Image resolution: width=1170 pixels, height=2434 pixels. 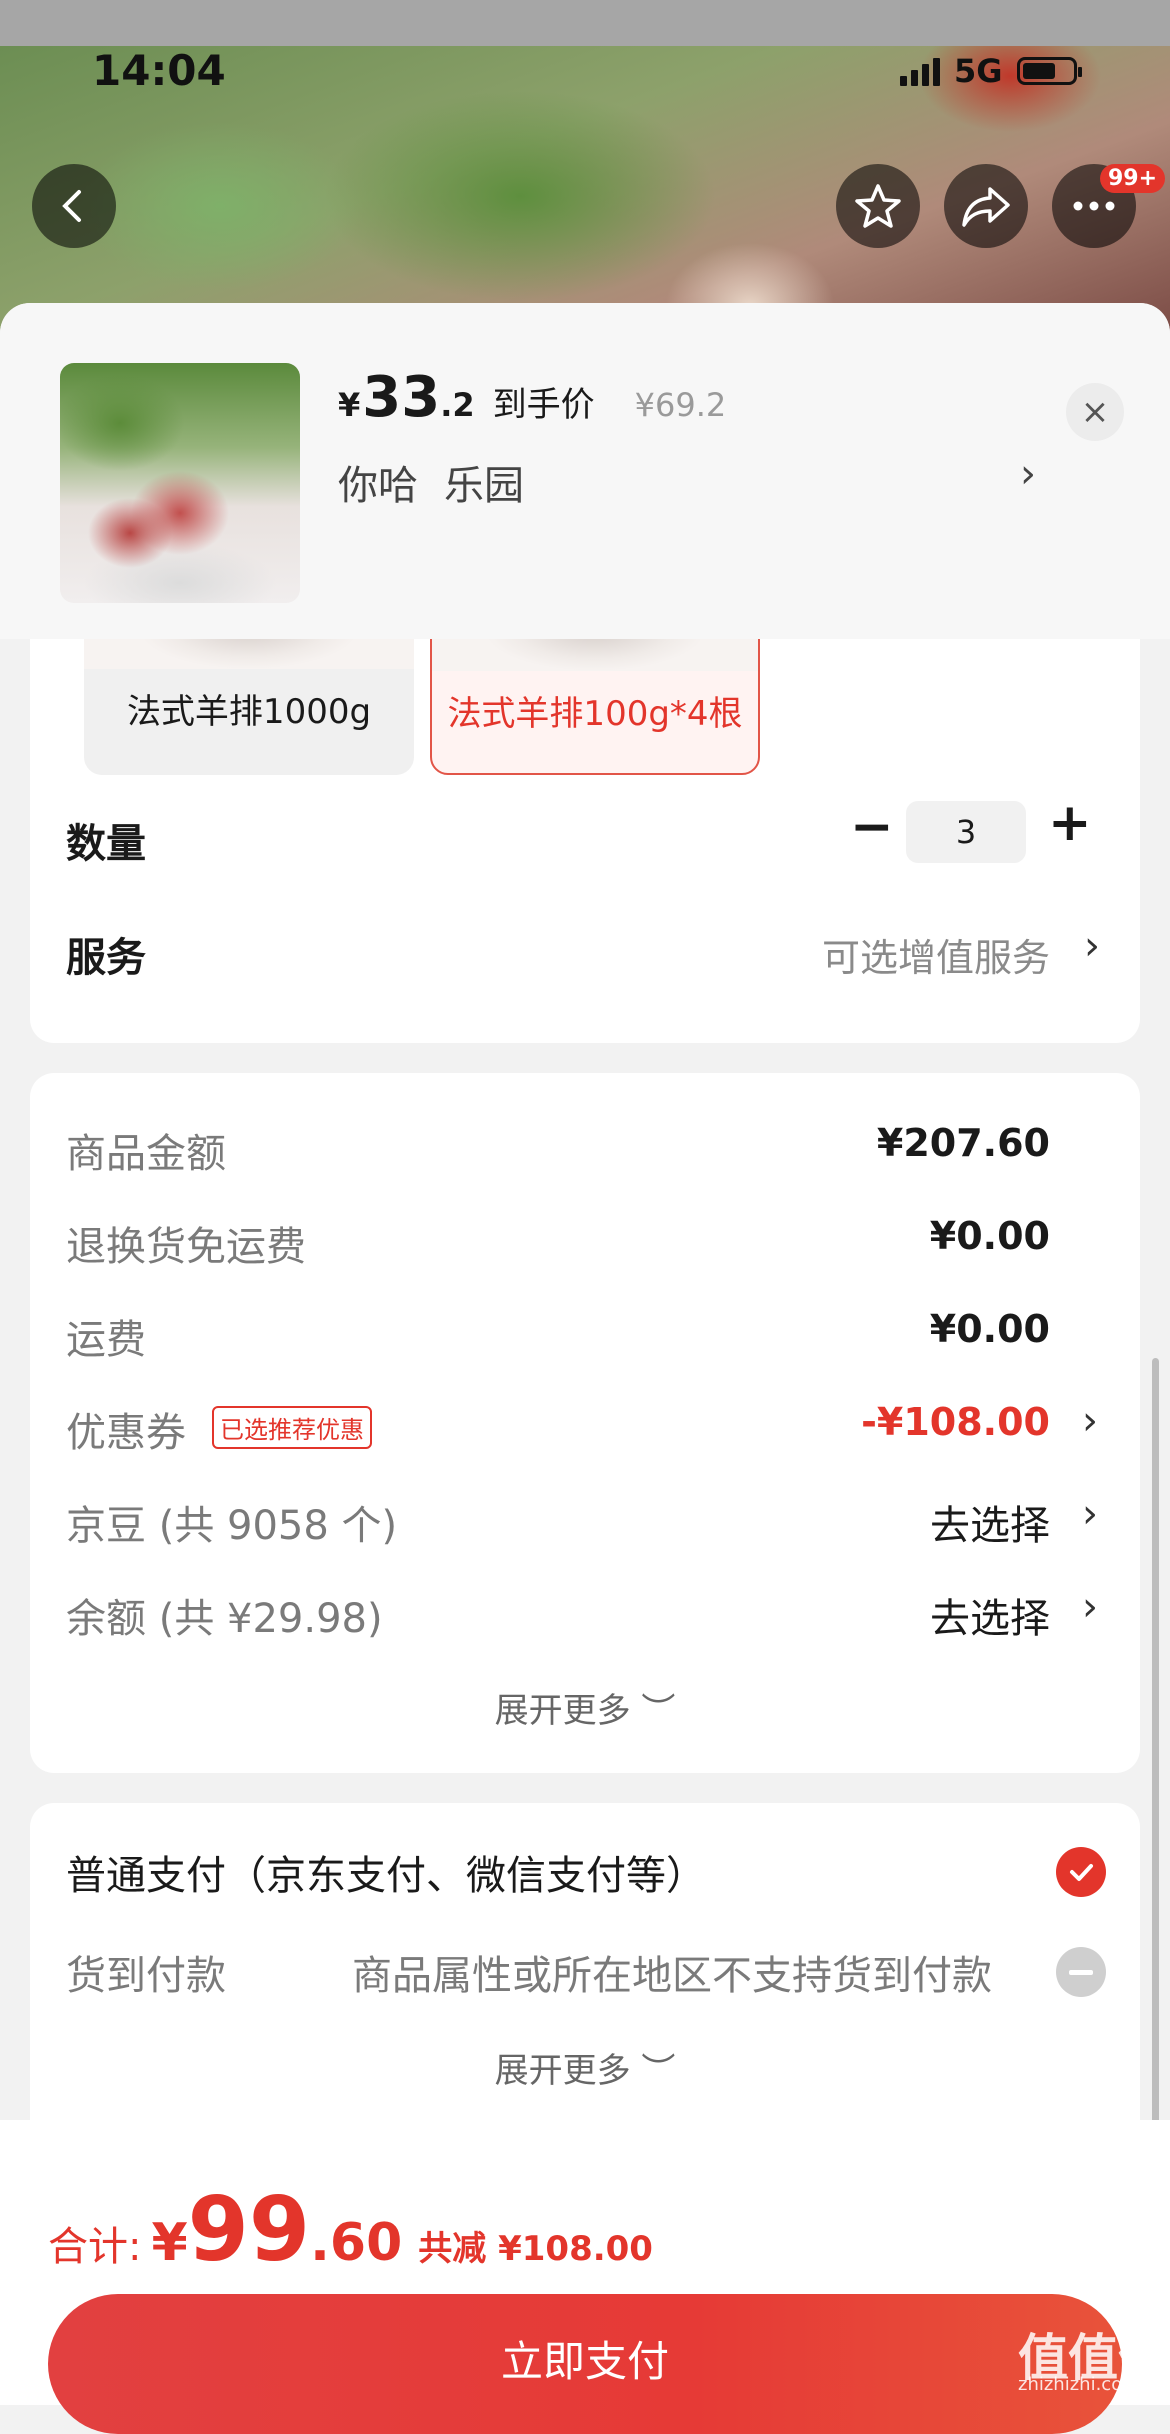 What do you see at coordinates (1155, 1785) in the screenshot?
I see `scrollbar` at bounding box center [1155, 1785].